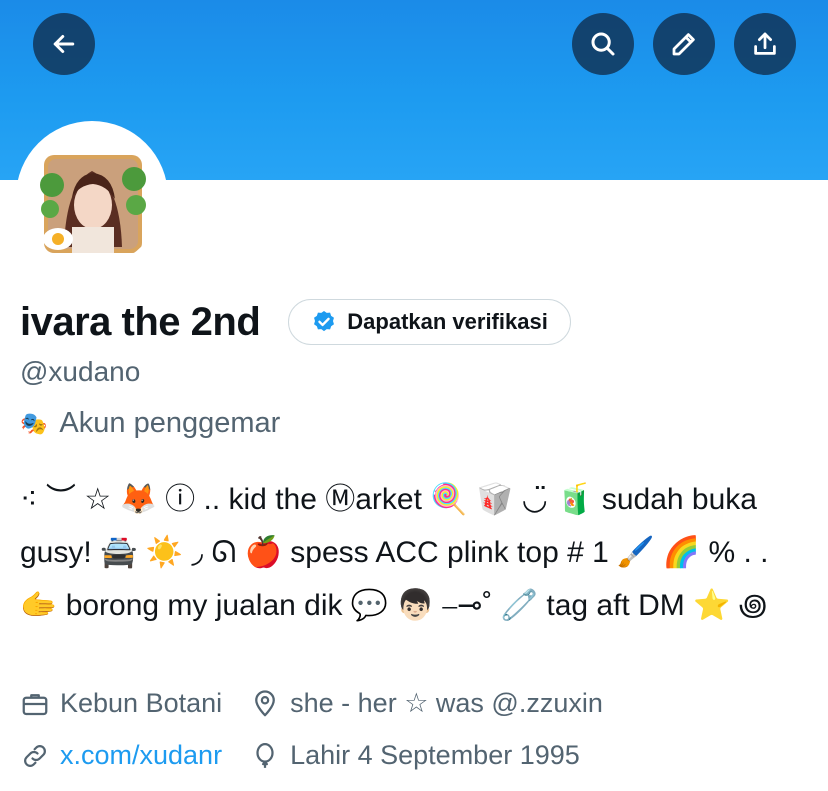 This screenshot has width=828, height=791. What do you see at coordinates (35, 755) in the screenshot?
I see `link-icon` at bounding box center [35, 755].